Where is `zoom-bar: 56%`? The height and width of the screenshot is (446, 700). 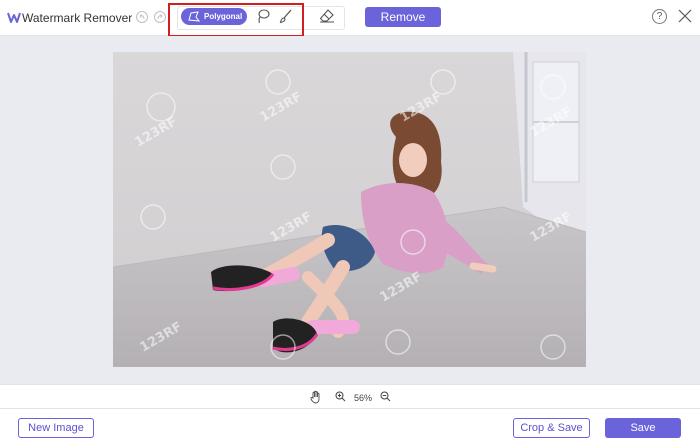 zoom-bar: 56% is located at coordinates (350, 396).